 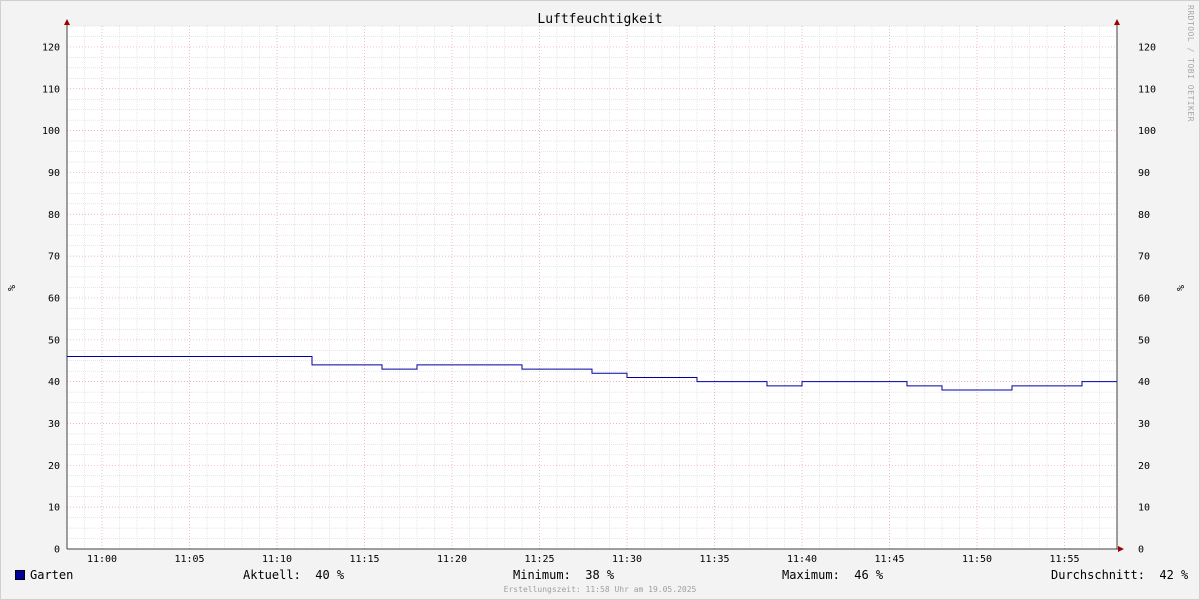 I want to click on footer-timestamp: Erstellungszeit: 11:58 Uhr am 19.05.2025, so click(x=600, y=589).